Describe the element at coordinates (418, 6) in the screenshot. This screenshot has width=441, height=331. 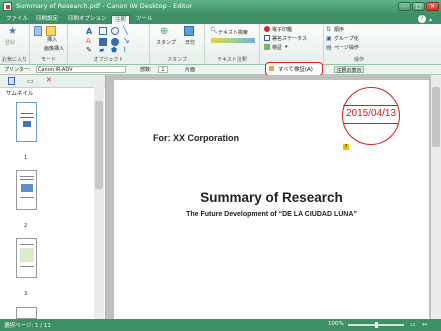
I see `maximize-button: □` at that location.